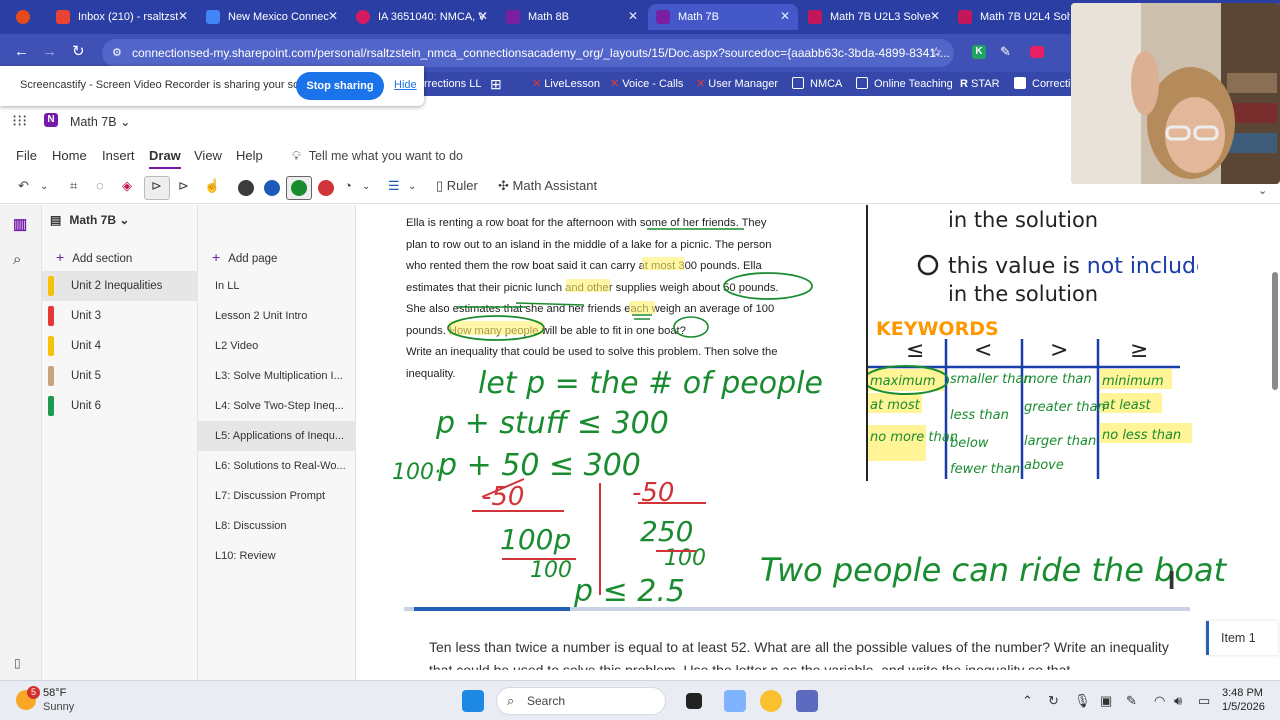  What do you see at coordinates (496, 84) in the screenshot?
I see `apps-grid-icon: ⊞` at bounding box center [496, 84].